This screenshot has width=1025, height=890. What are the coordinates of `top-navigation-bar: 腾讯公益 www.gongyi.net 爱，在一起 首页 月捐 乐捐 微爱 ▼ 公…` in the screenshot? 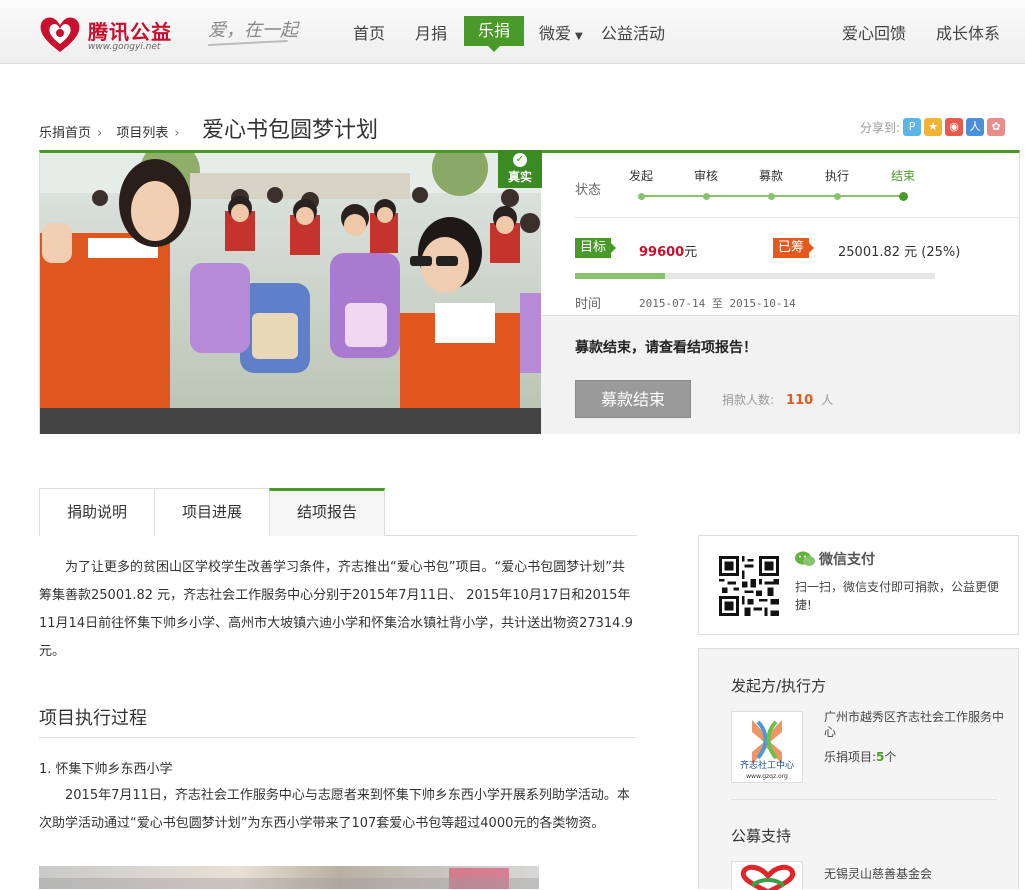 It's located at (512, 32).